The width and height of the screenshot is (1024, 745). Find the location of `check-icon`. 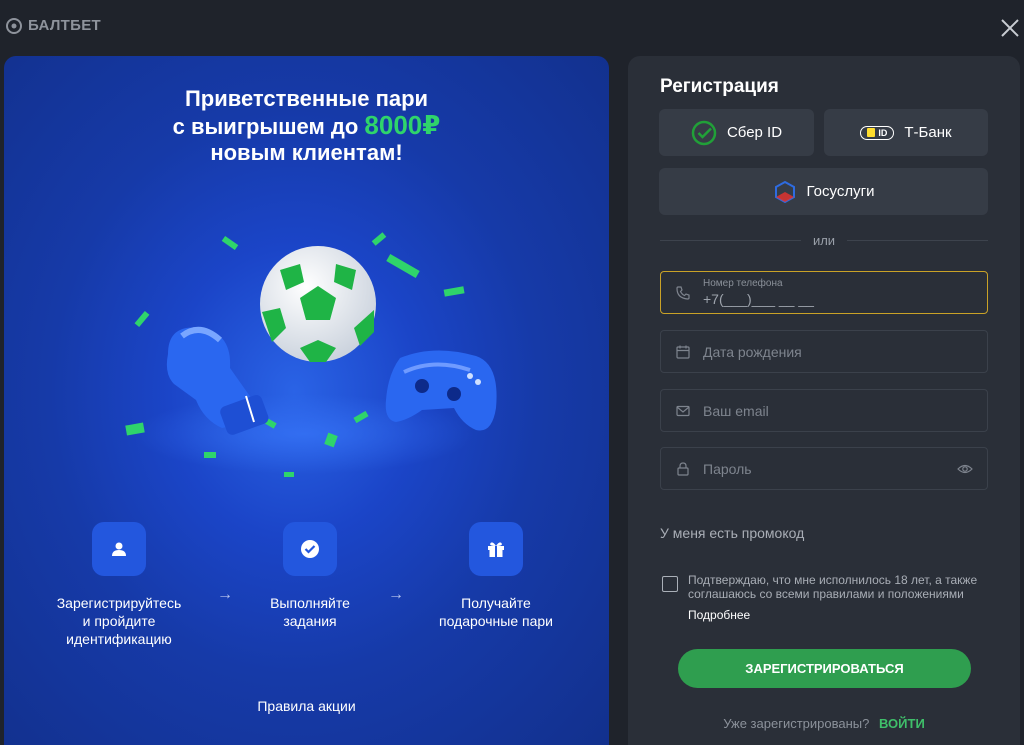

check-icon is located at coordinates (310, 549).